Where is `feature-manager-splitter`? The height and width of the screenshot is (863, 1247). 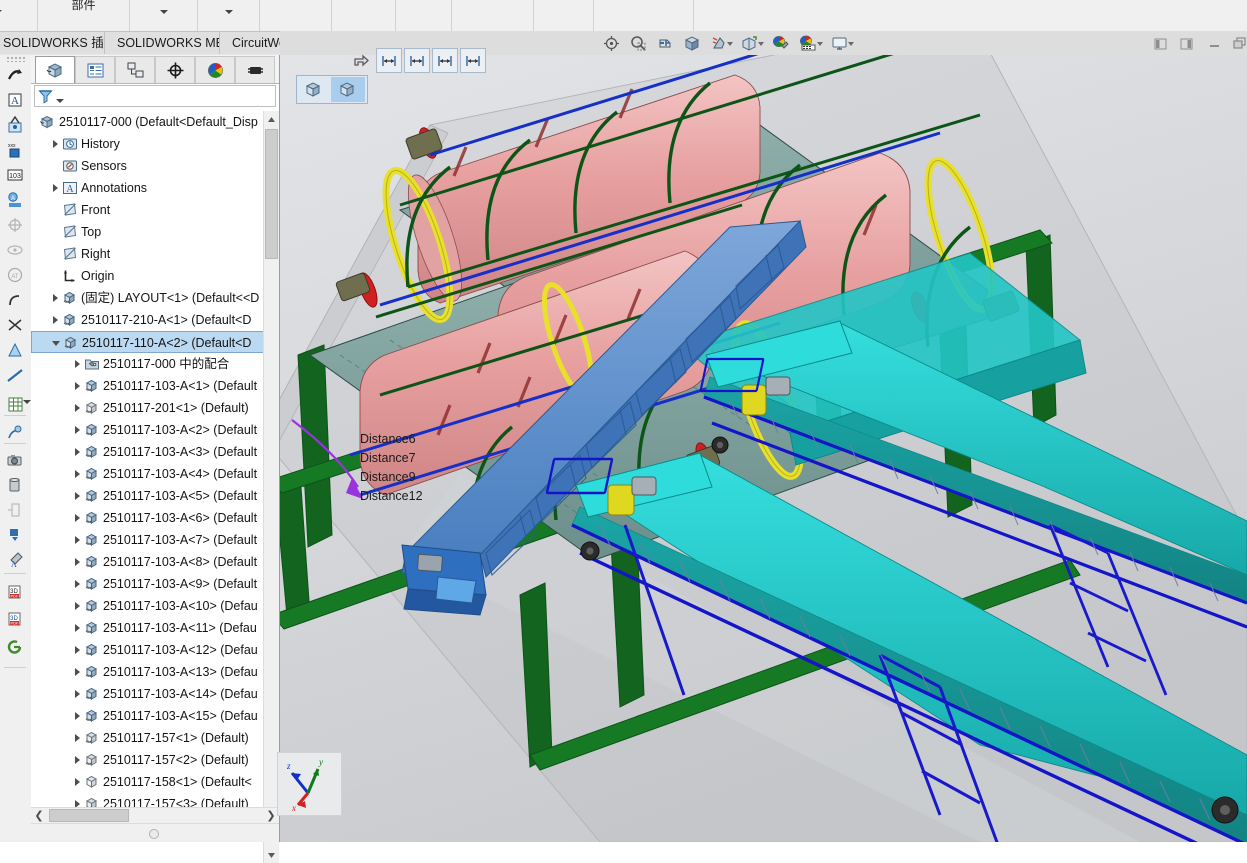 feature-manager-splitter is located at coordinates (155, 832).